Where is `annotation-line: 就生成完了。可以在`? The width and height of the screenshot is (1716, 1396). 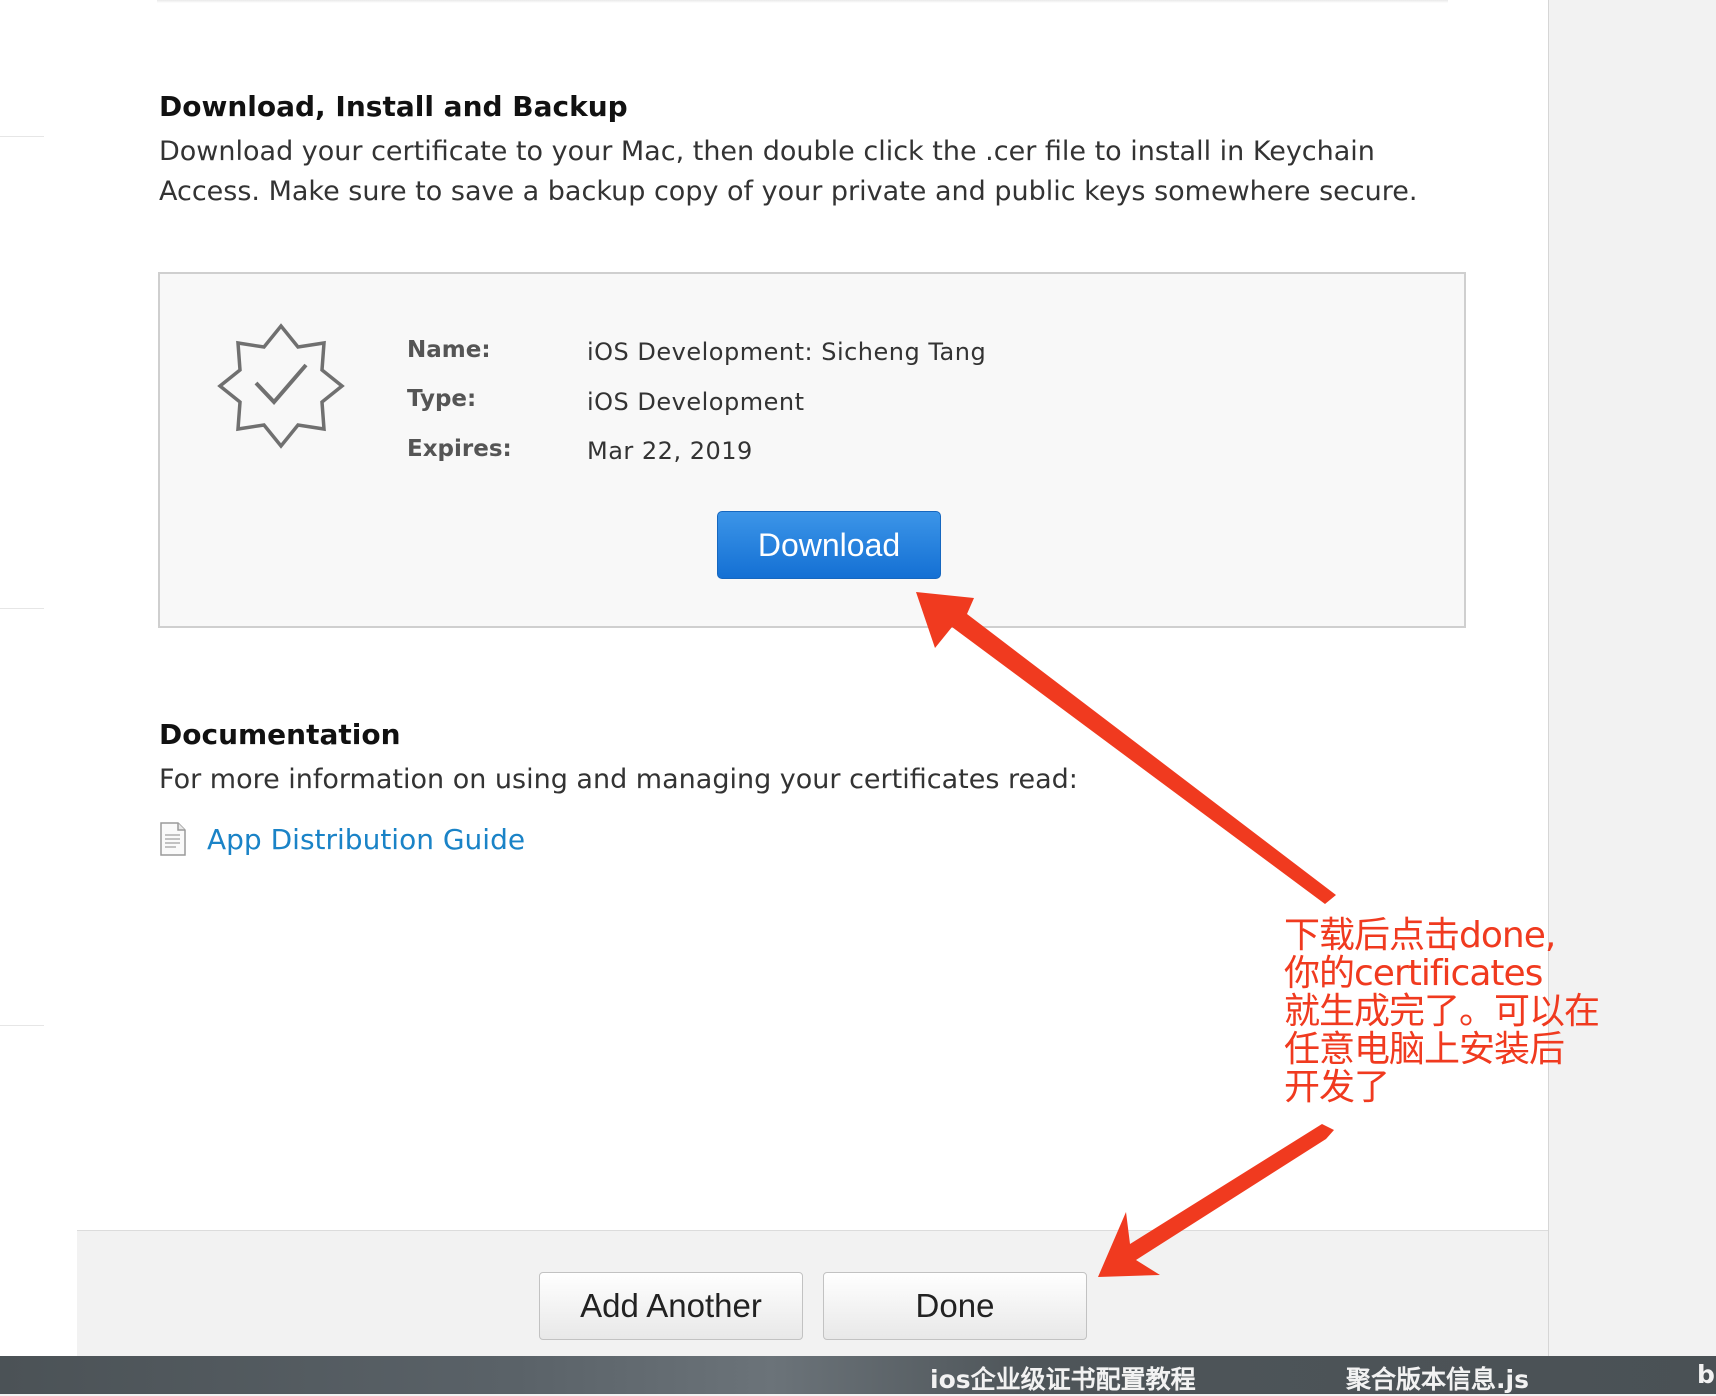 annotation-line: 就生成完了。可以在 is located at coordinates (1442, 1011).